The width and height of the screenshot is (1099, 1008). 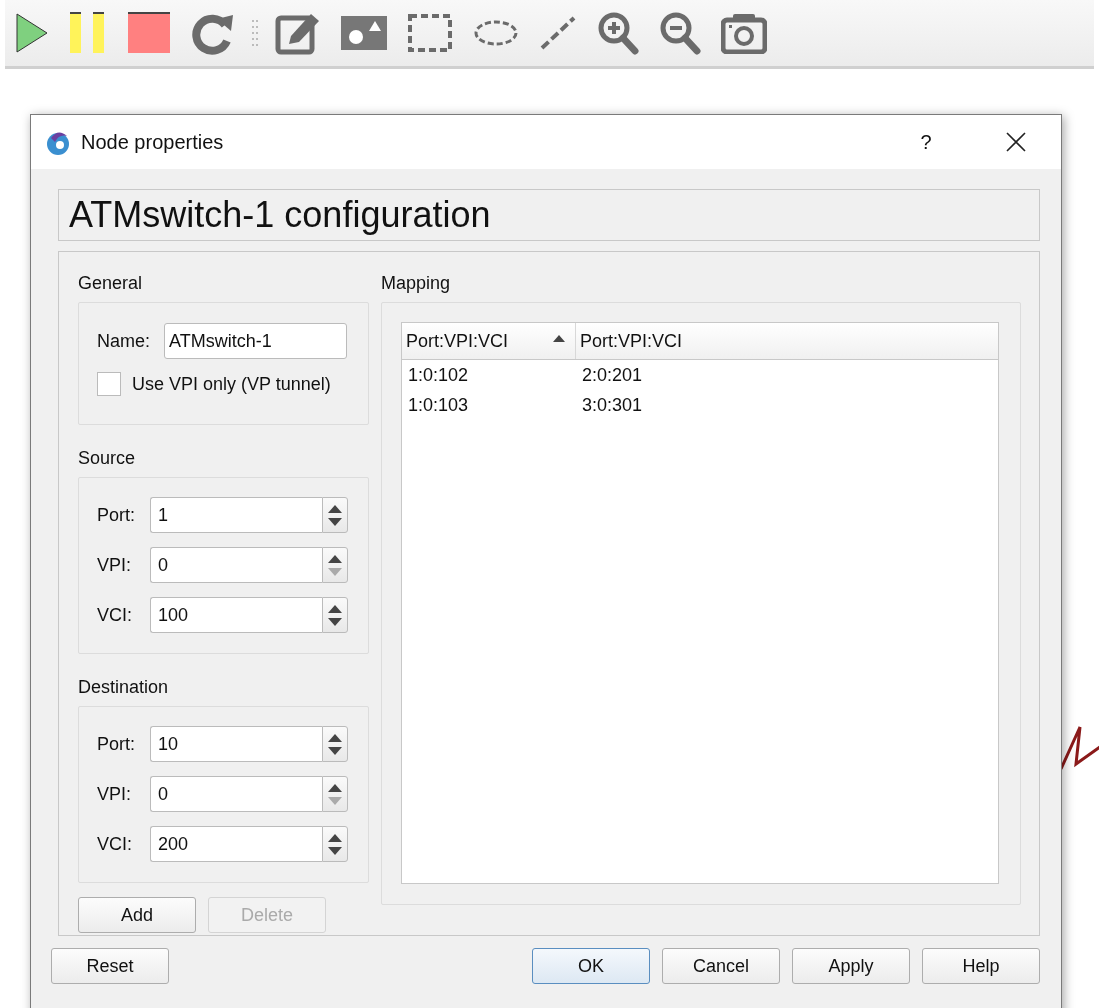 What do you see at coordinates (438, 405) in the screenshot?
I see `table-cell-text: 1:0:103` at bounding box center [438, 405].